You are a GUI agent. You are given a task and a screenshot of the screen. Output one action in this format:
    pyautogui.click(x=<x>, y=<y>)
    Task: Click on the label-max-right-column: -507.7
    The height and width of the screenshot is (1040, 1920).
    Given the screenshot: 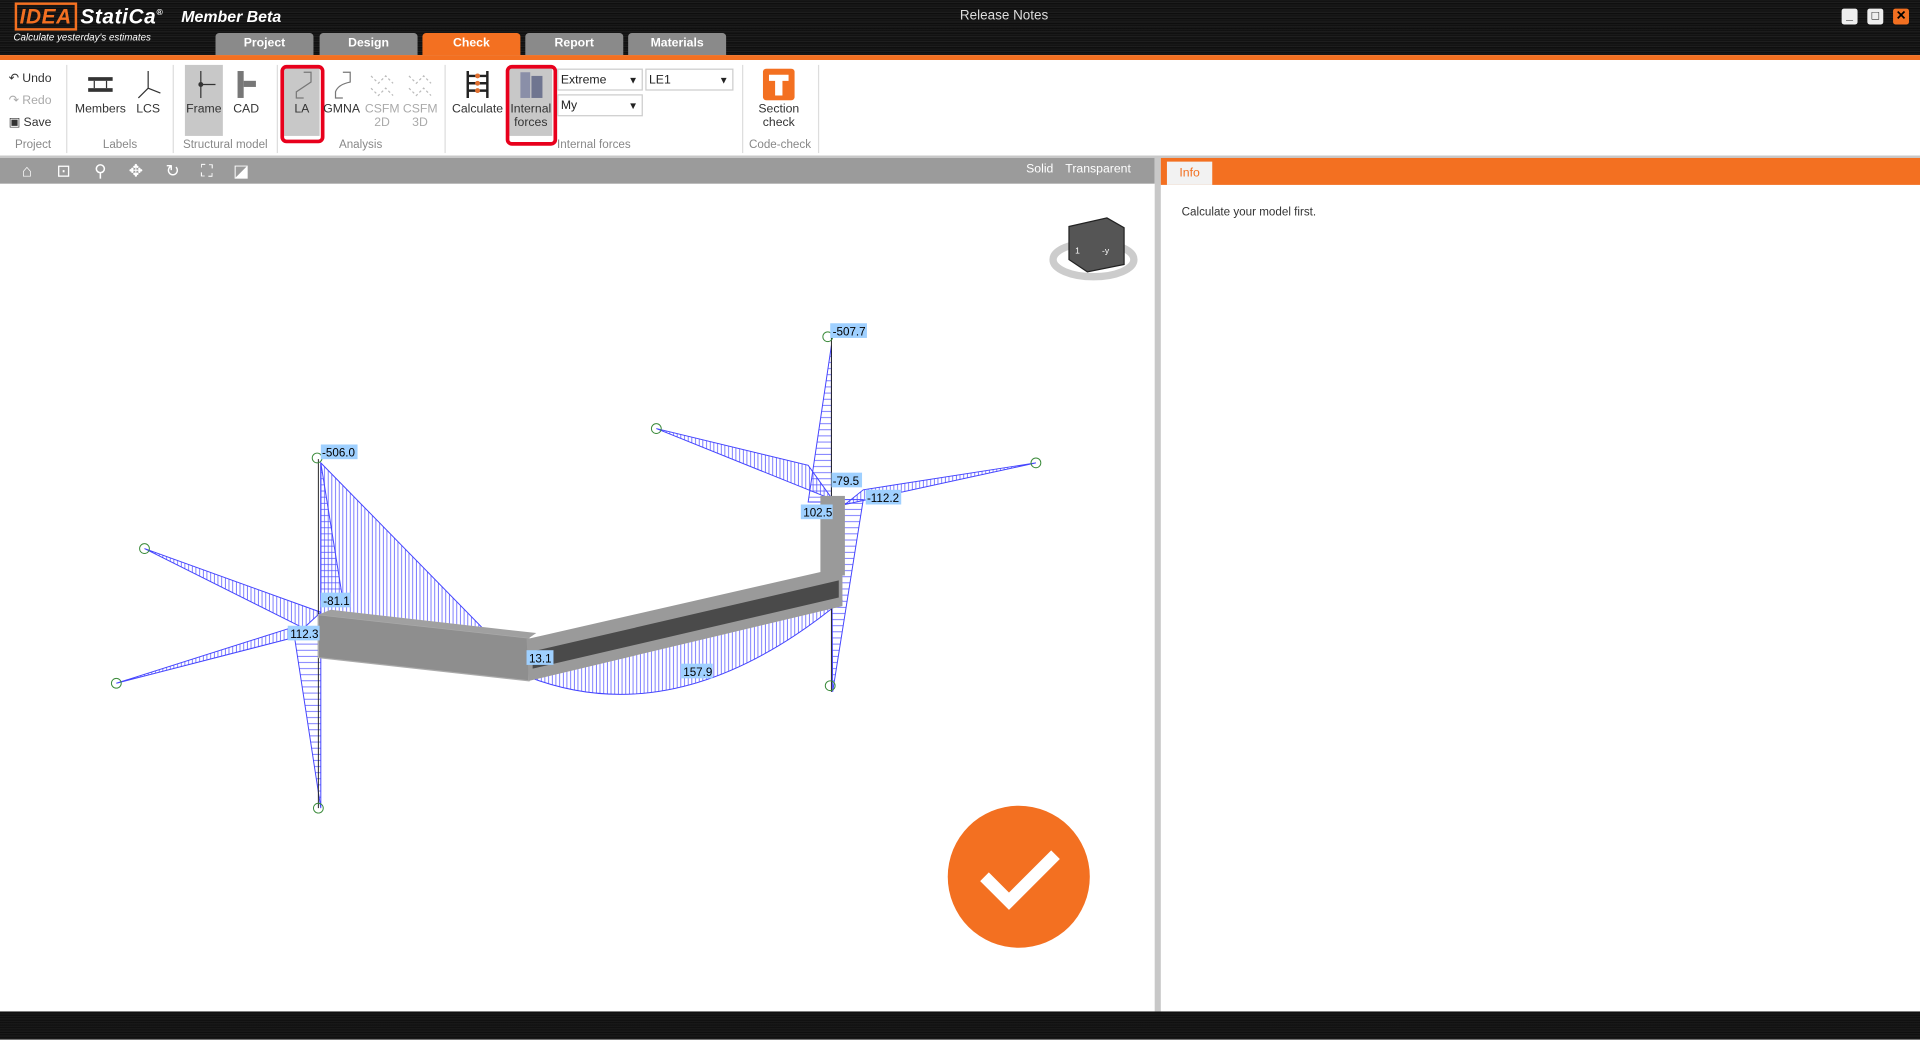 What is the action you would take?
    pyautogui.click(x=849, y=332)
    